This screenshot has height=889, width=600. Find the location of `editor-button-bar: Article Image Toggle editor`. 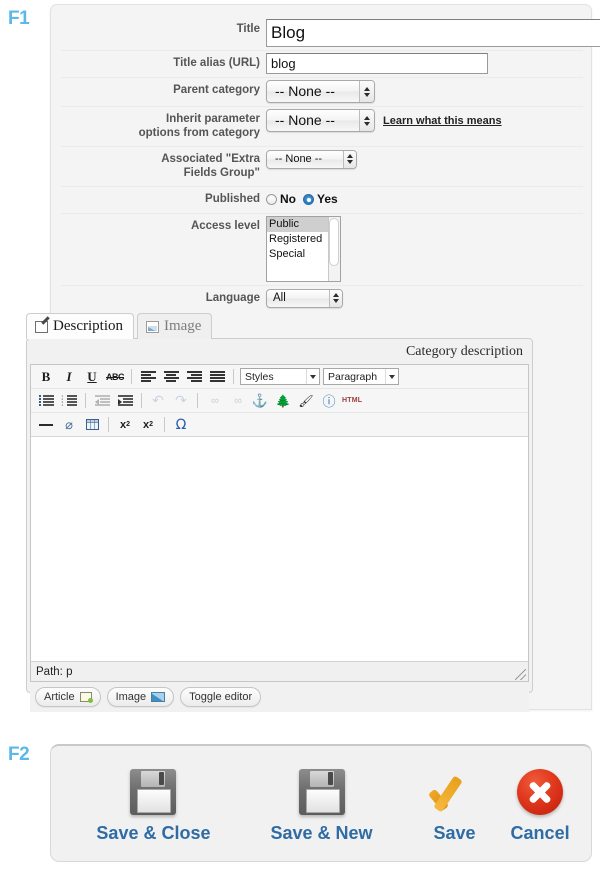

editor-button-bar: Article Image Toggle editor is located at coordinates (279, 697).